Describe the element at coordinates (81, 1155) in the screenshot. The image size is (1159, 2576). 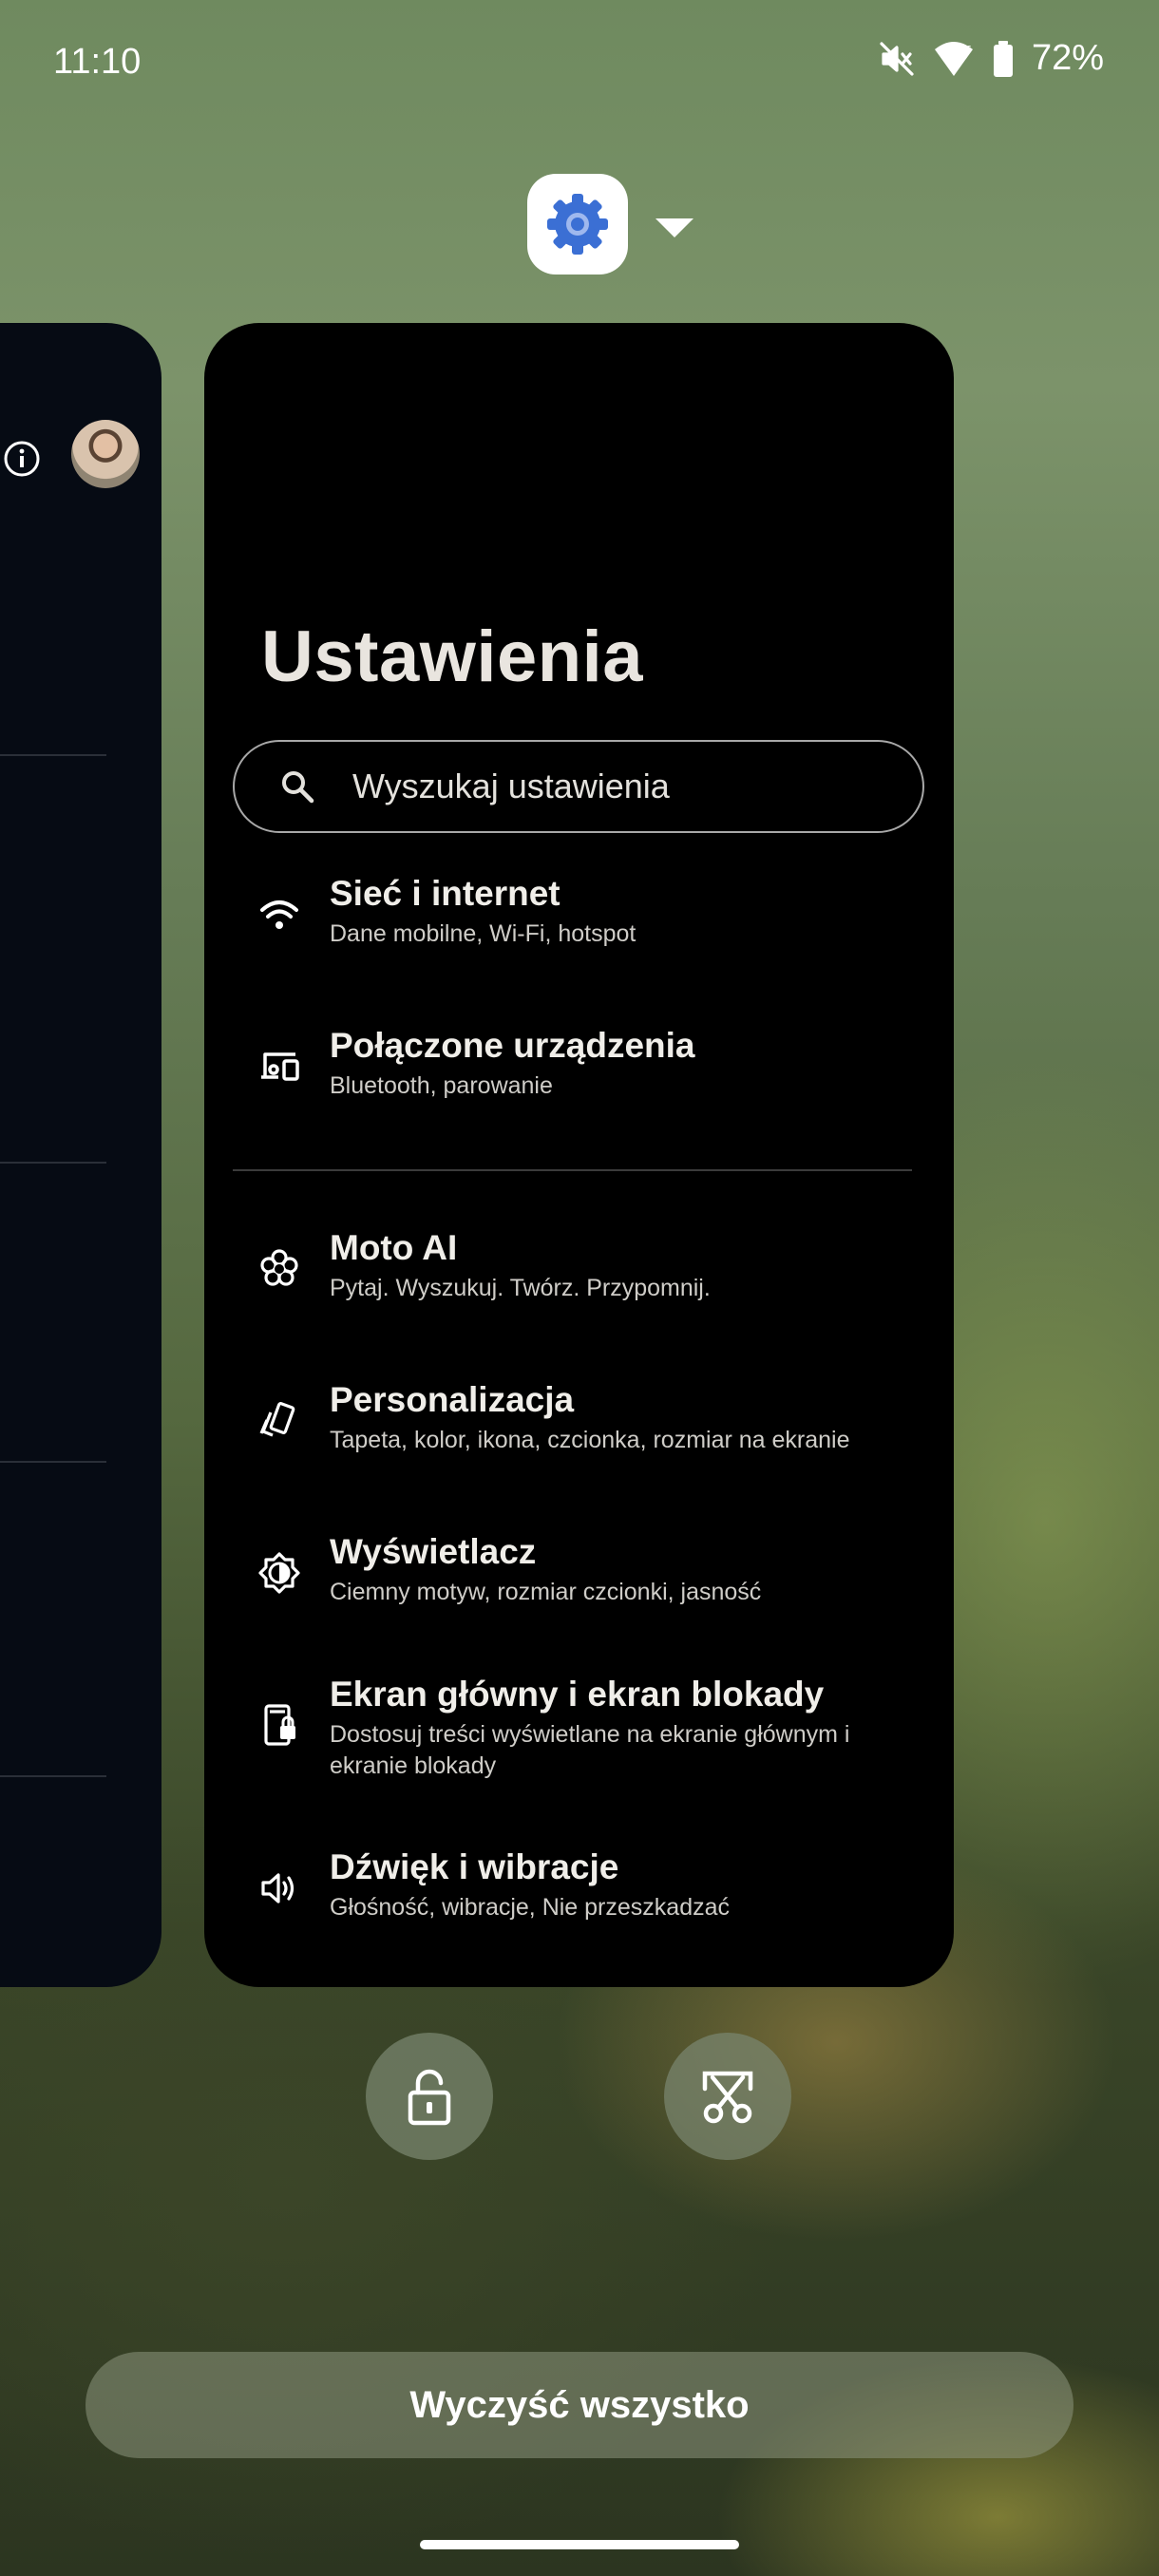
I see `recent-app-card-previous` at that location.